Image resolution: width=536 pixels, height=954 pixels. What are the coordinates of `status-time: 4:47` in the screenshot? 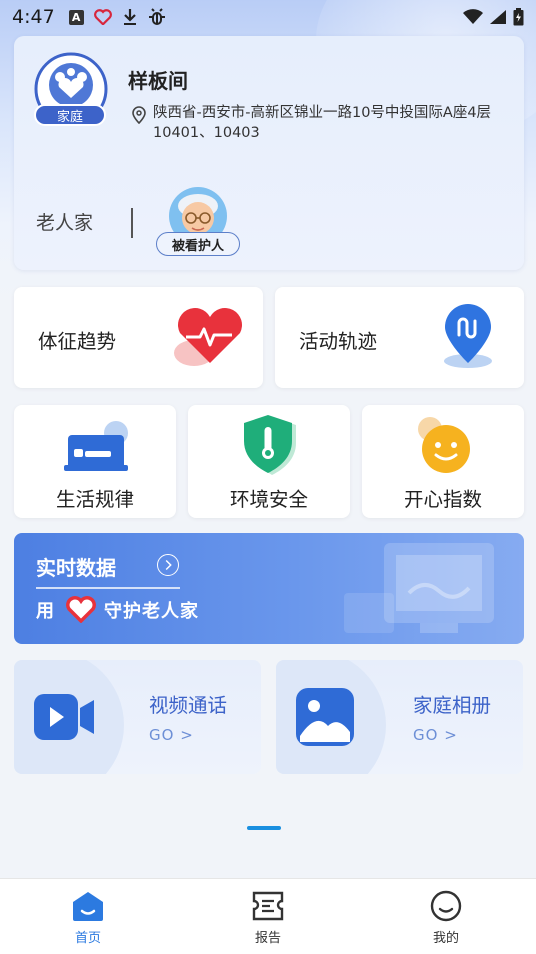 It's located at (33, 17).